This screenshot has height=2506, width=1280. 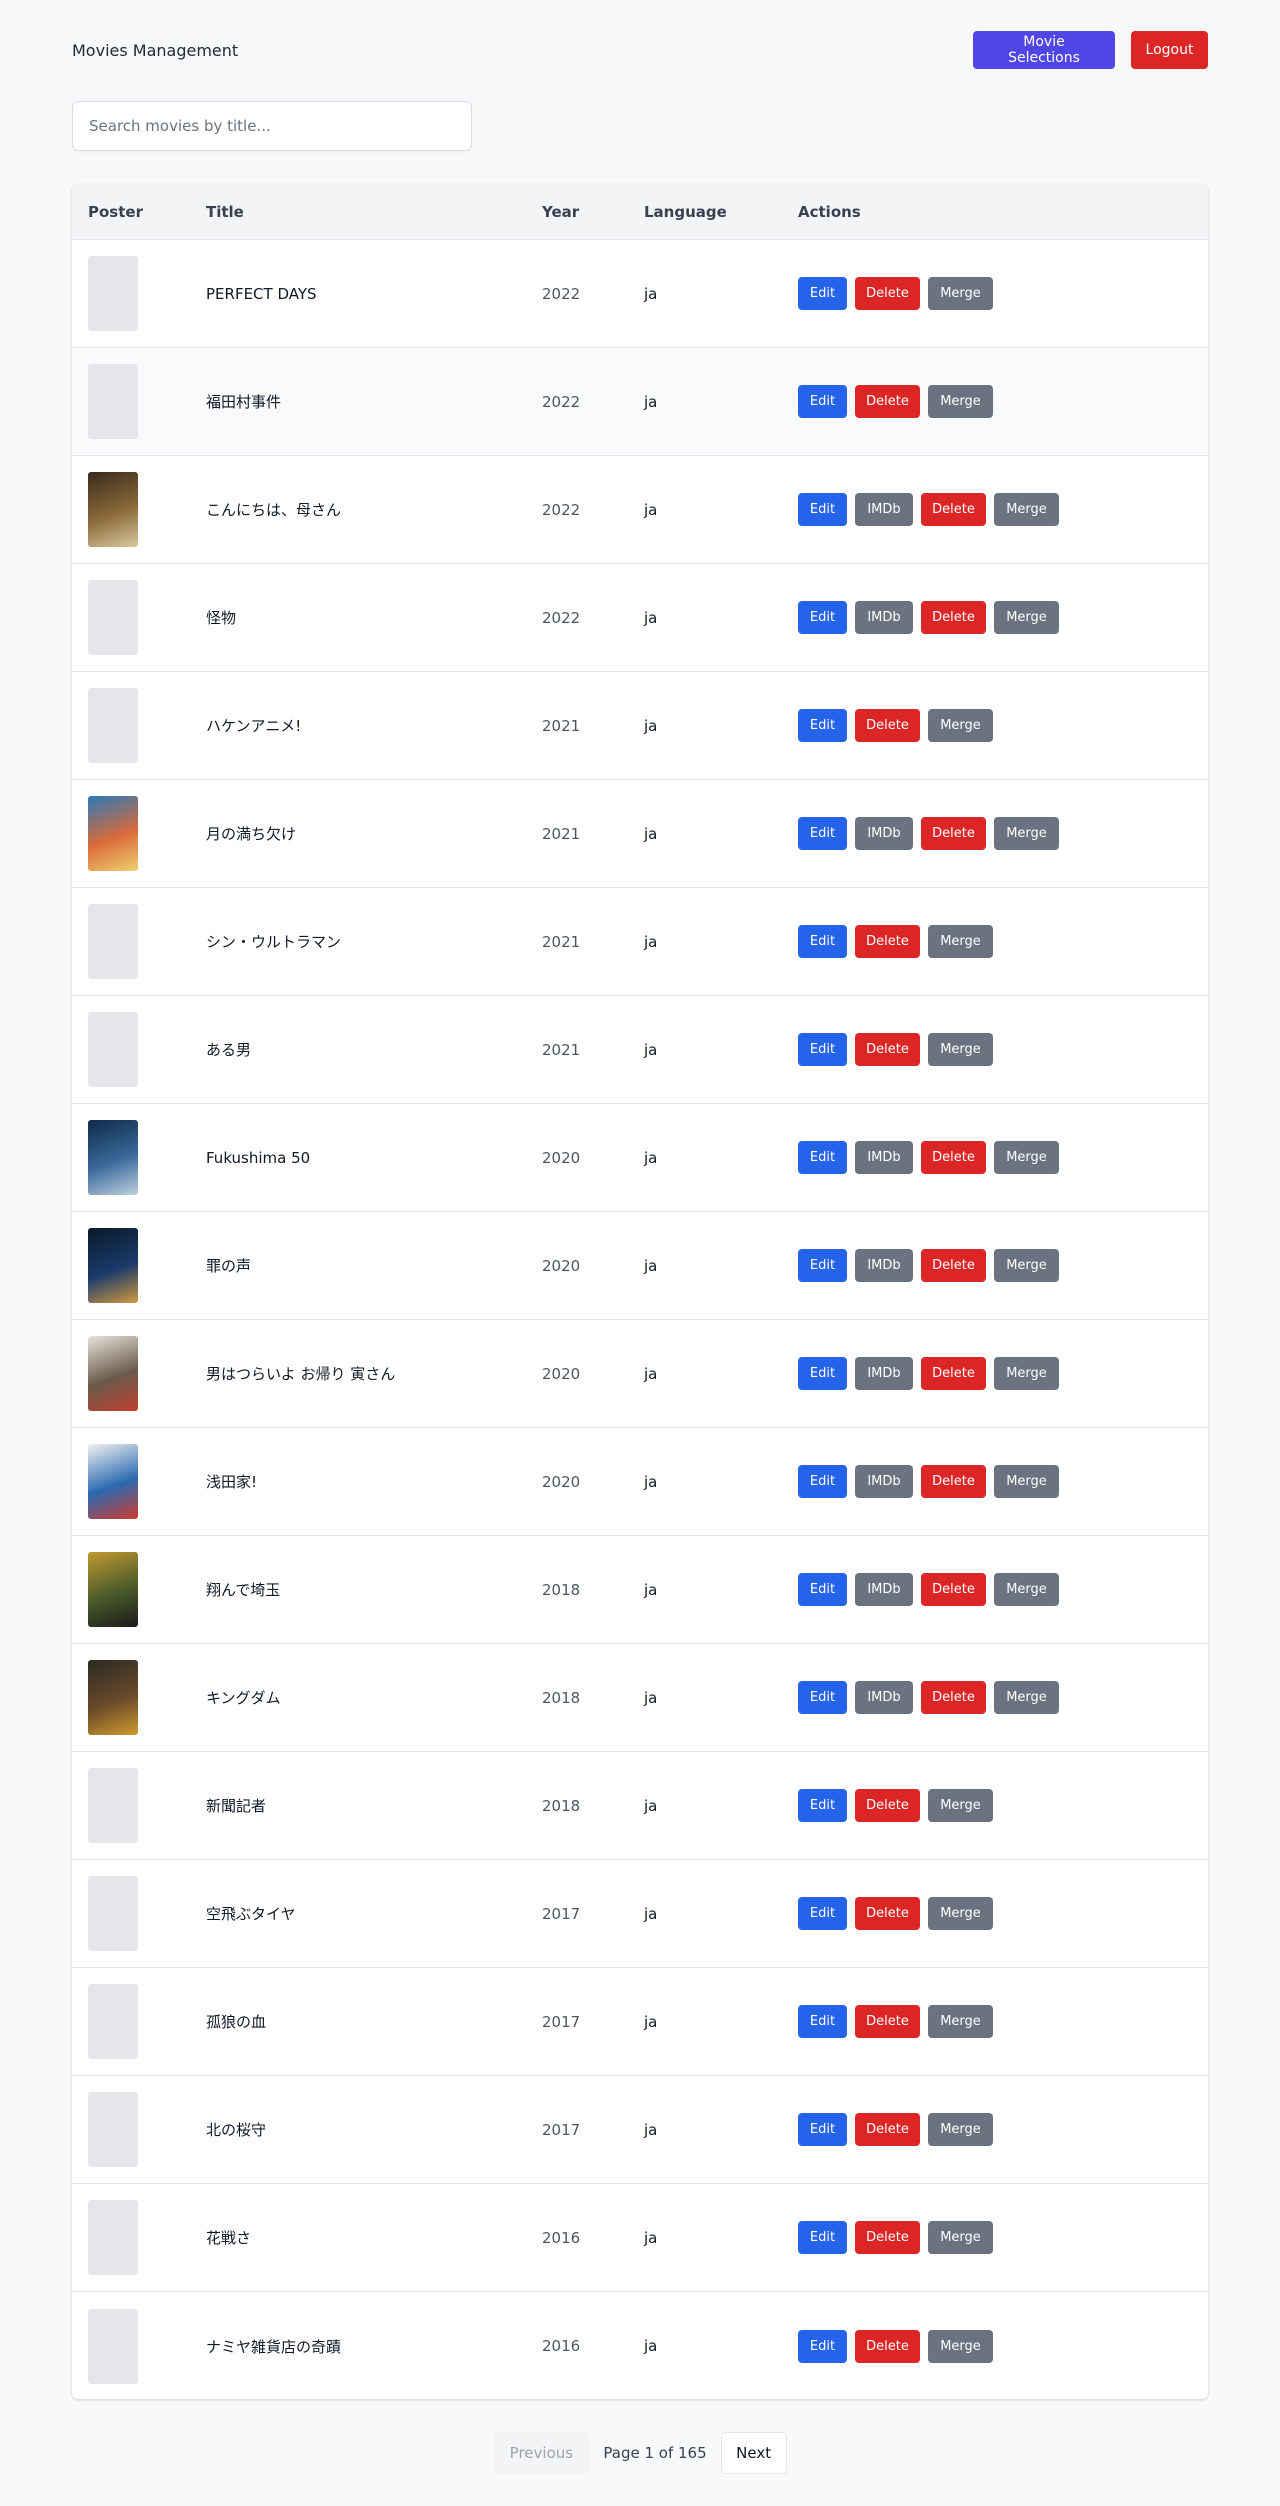 What do you see at coordinates (272, 126) in the screenshot?
I see `search-input` at bounding box center [272, 126].